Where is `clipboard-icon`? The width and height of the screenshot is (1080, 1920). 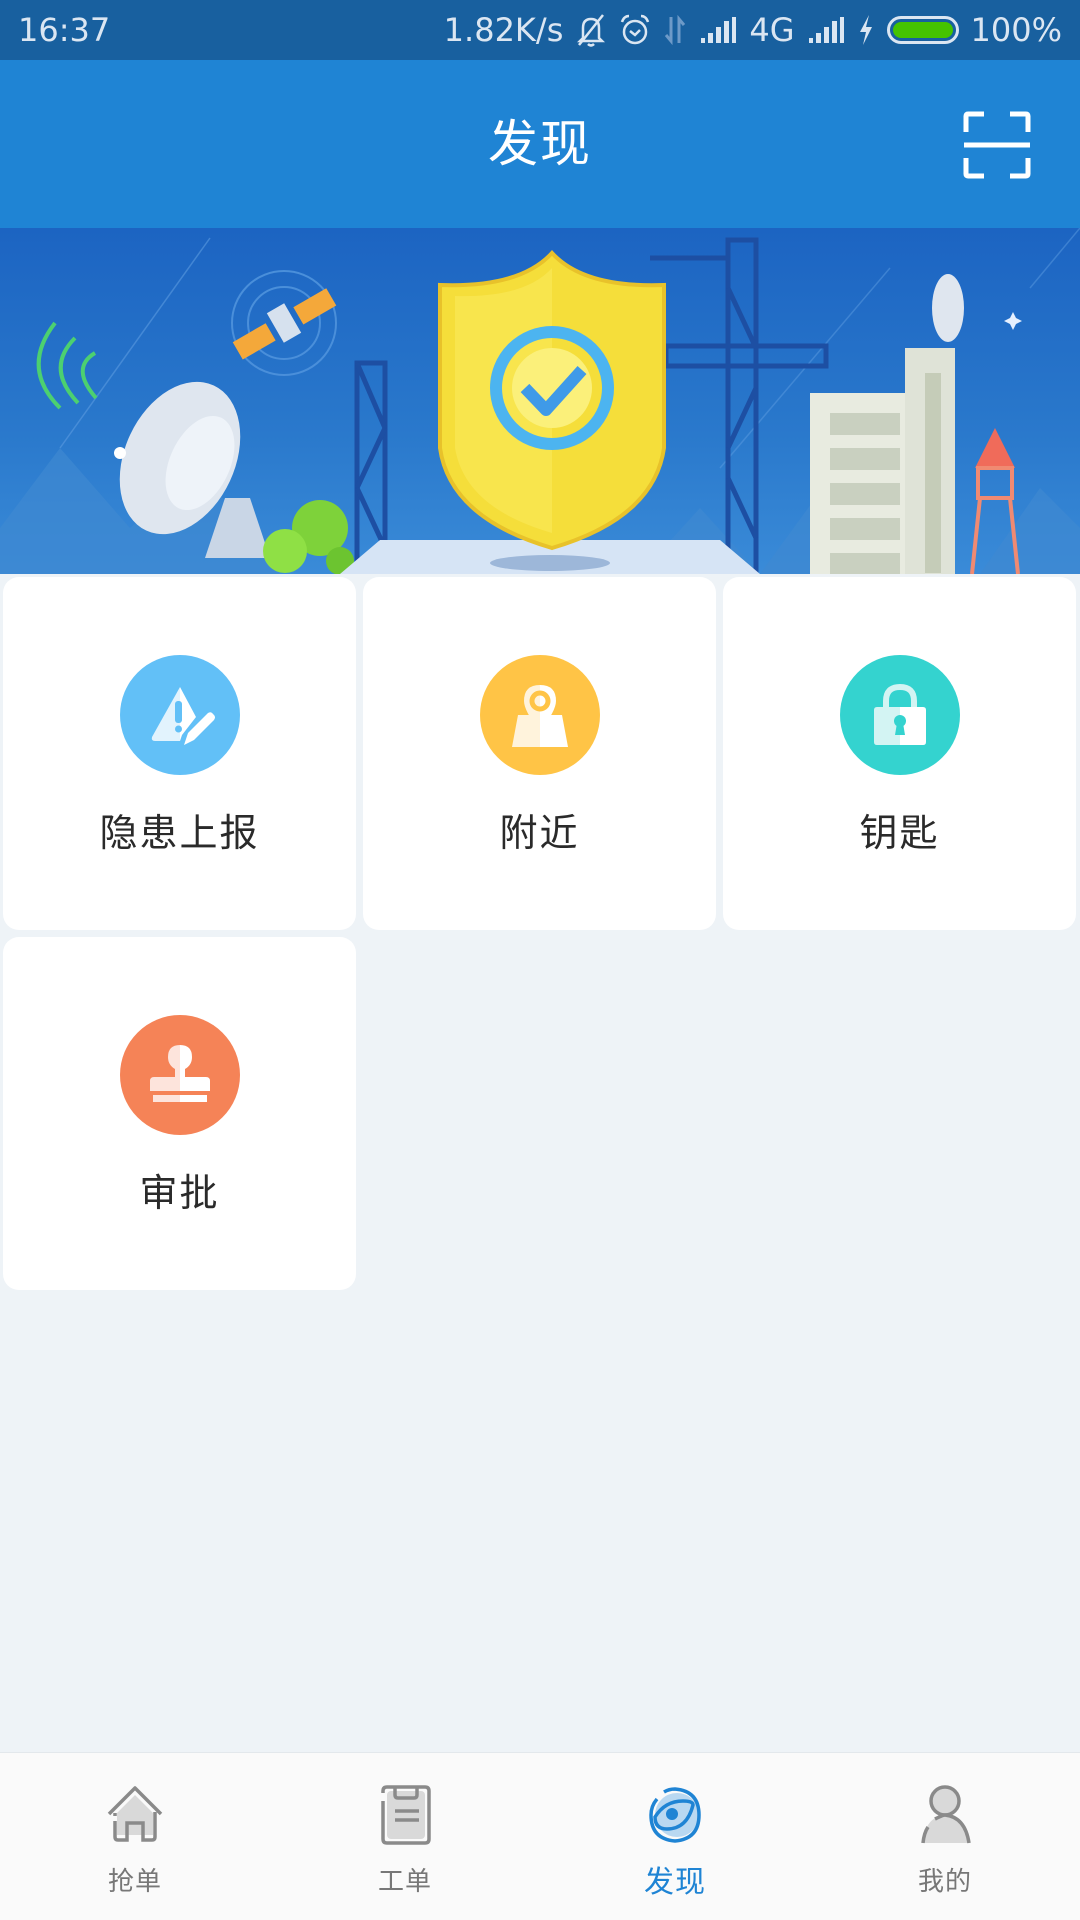
clipboard-icon is located at coordinates (406, 1815).